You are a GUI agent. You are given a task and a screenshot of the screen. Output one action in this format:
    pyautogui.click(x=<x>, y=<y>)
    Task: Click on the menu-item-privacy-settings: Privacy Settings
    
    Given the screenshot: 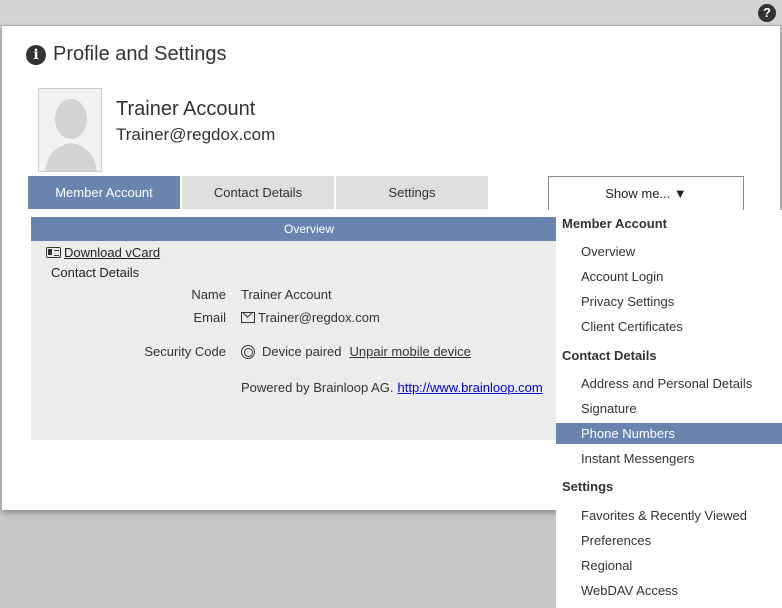 What is the action you would take?
    pyautogui.click(x=669, y=301)
    